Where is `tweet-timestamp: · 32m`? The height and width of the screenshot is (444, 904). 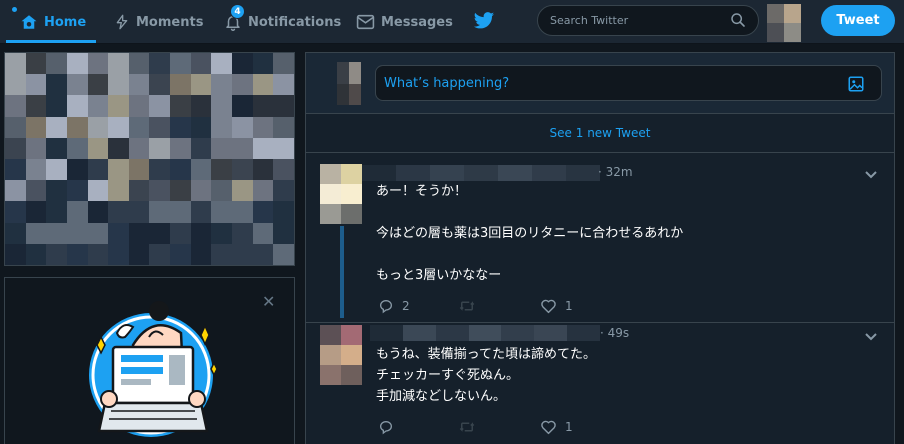 tweet-timestamp: · 32m is located at coordinates (615, 172).